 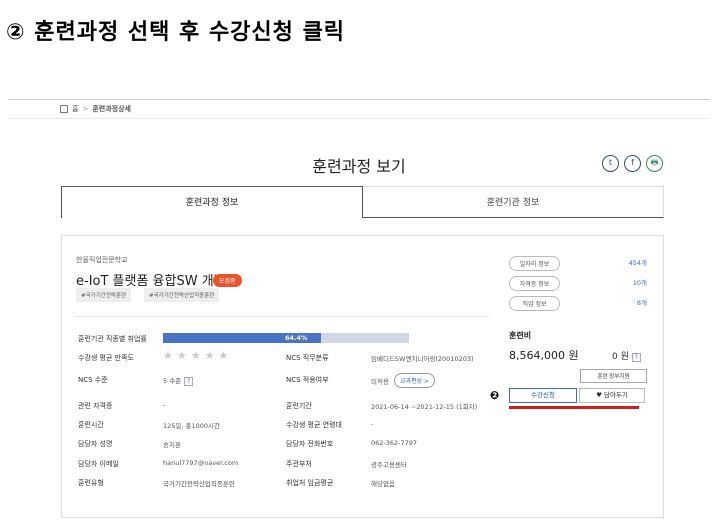 I want to click on ncs-level-value: 5 수준, so click(x=172, y=381).